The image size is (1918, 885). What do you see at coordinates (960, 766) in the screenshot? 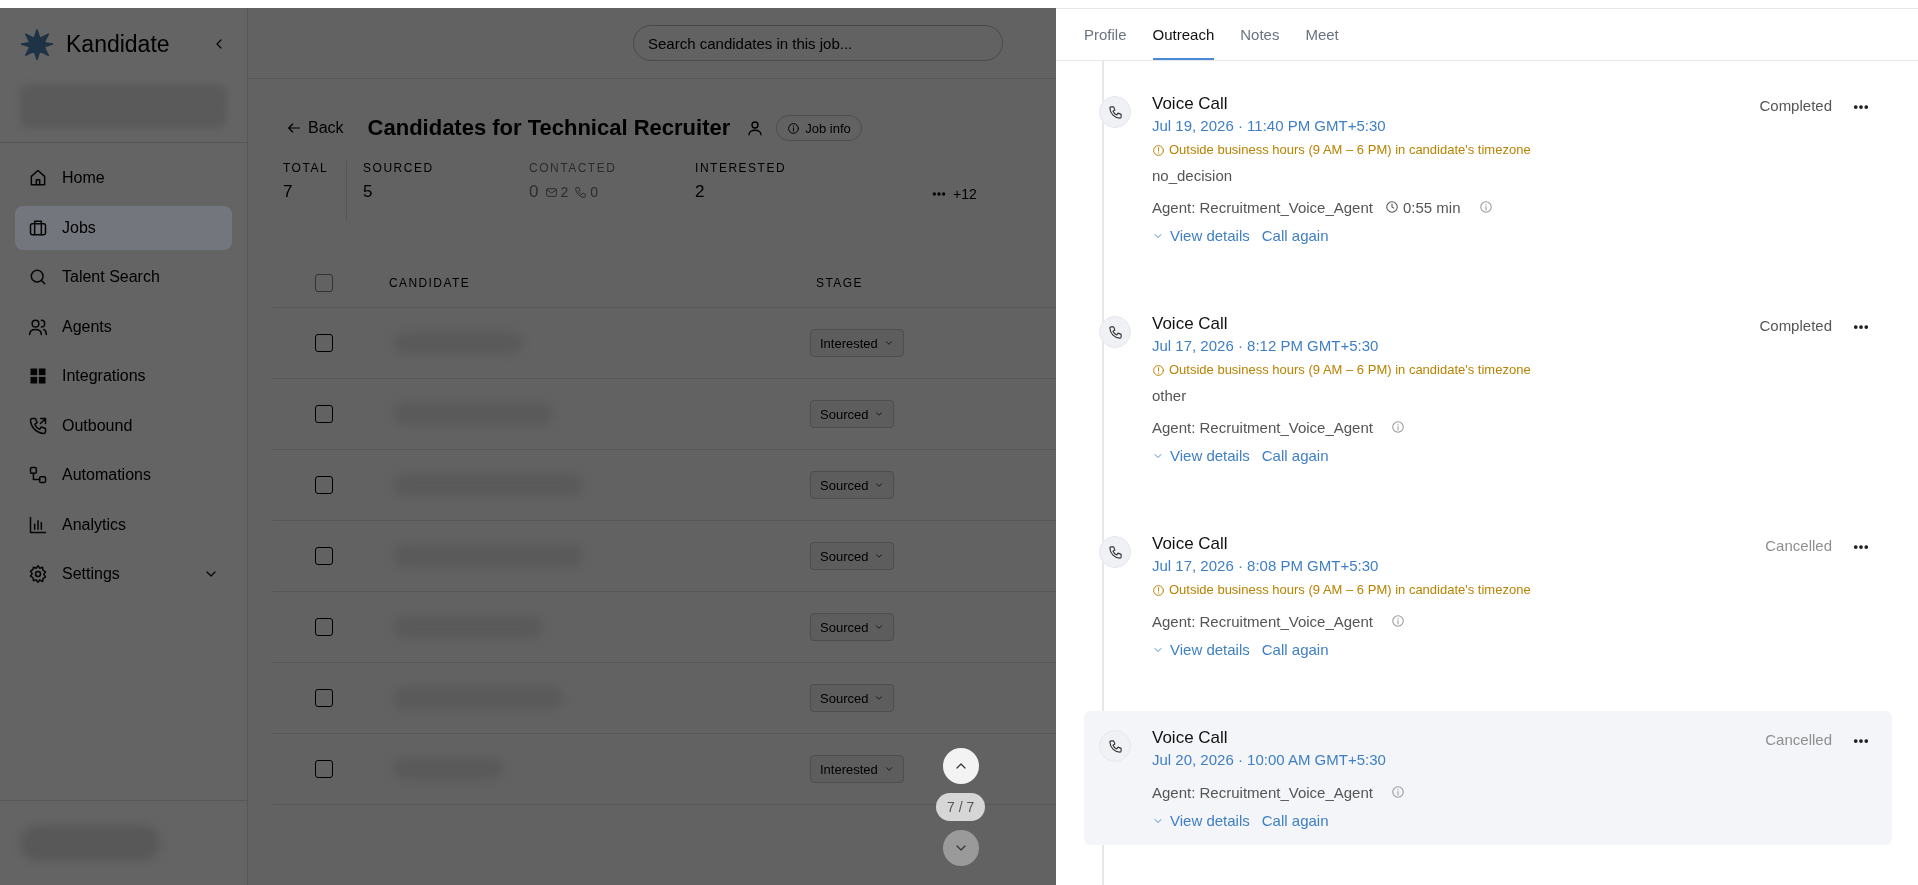
I see `previous-button` at bounding box center [960, 766].